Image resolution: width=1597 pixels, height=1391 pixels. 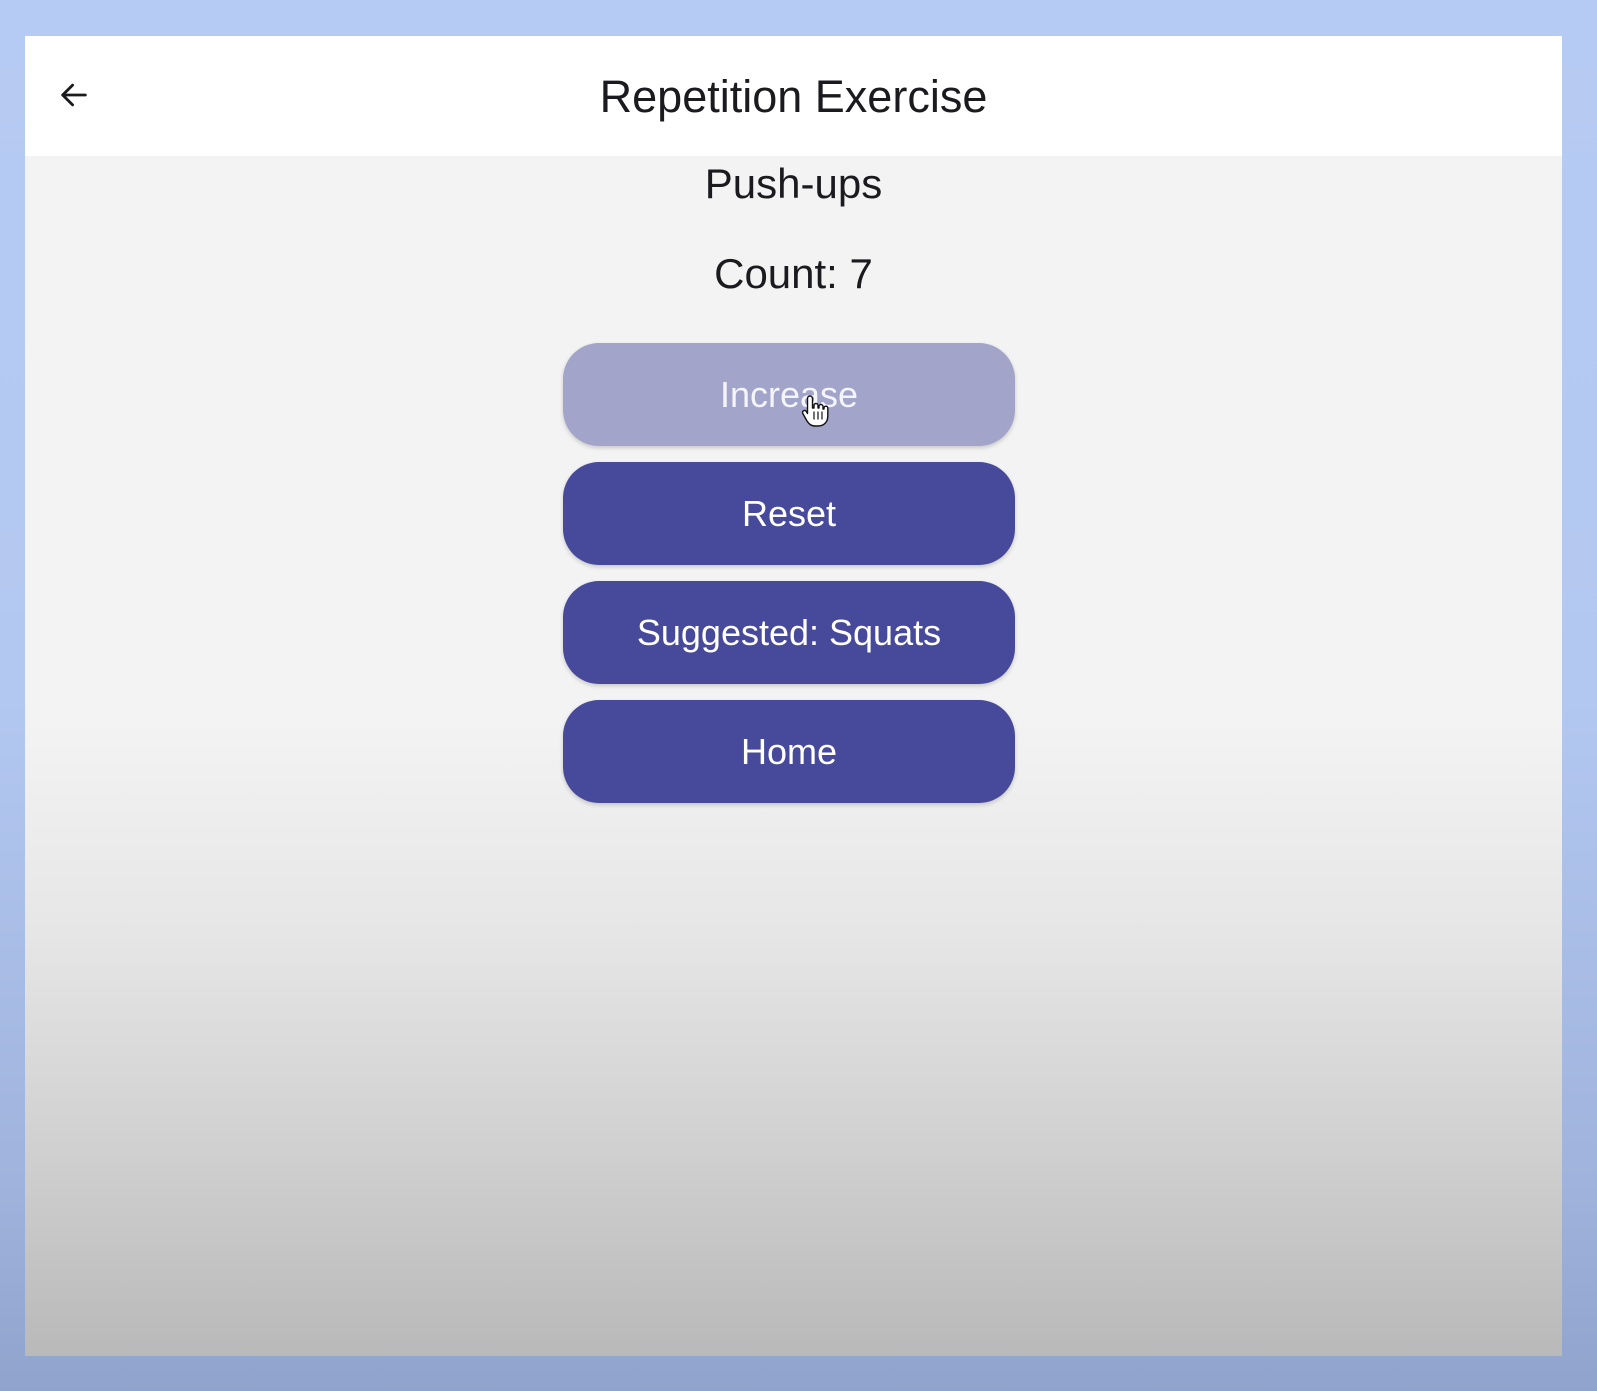 What do you see at coordinates (789, 751) in the screenshot?
I see `home-button: Home` at bounding box center [789, 751].